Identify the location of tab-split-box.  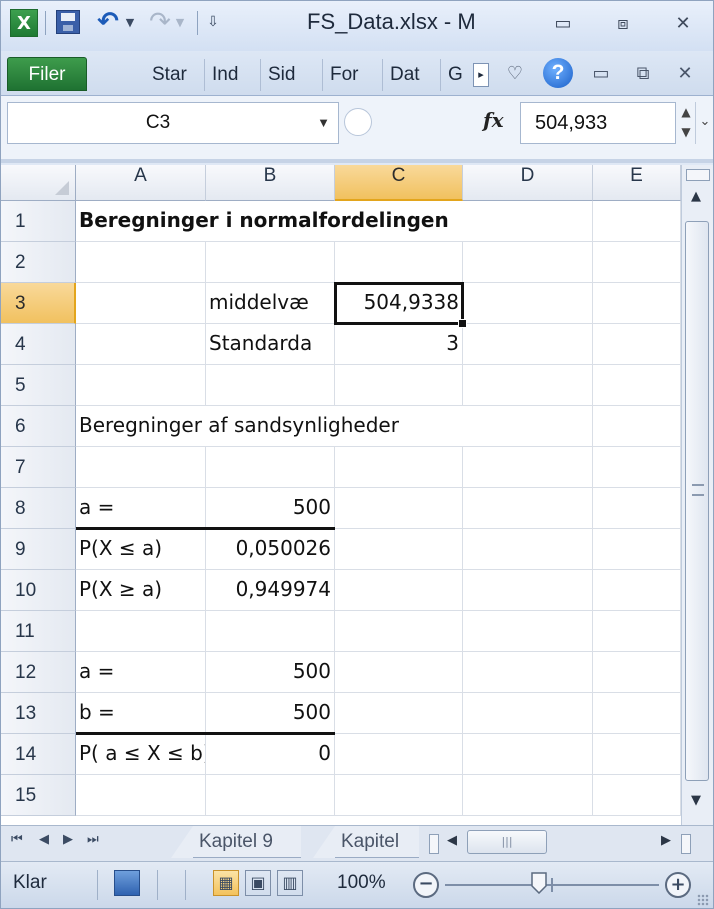
(434, 844).